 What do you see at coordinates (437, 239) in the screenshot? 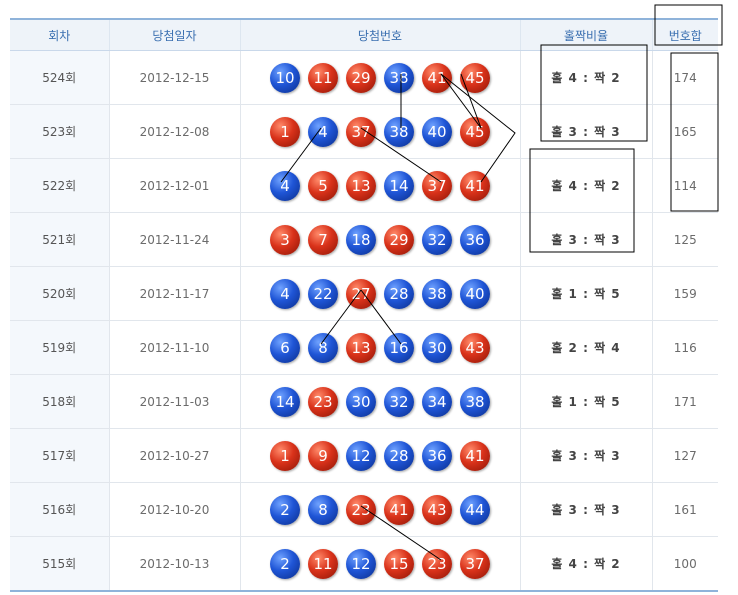
I see `lotto-ball: 32` at bounding box center [437, 239].